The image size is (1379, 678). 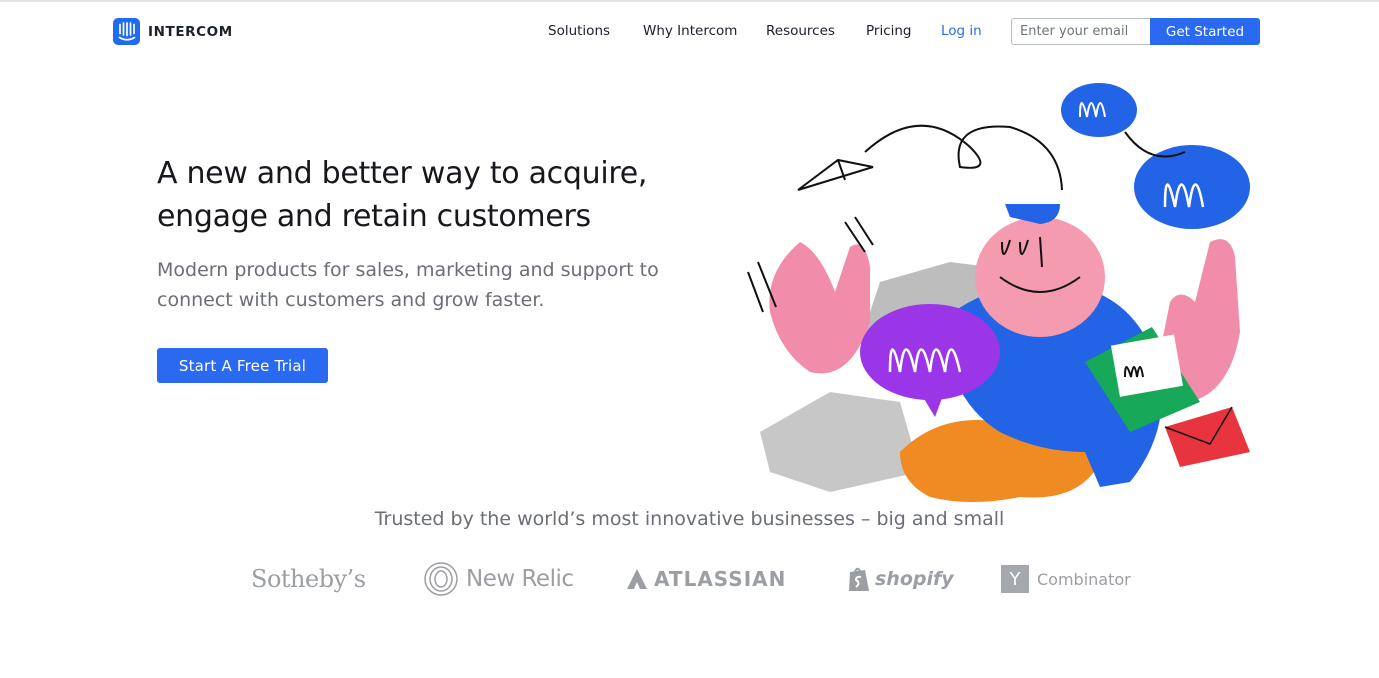 What do you see at coordinates (689, 1) in the screenshot?
I see `top-border` at bounding box center [689, 1].